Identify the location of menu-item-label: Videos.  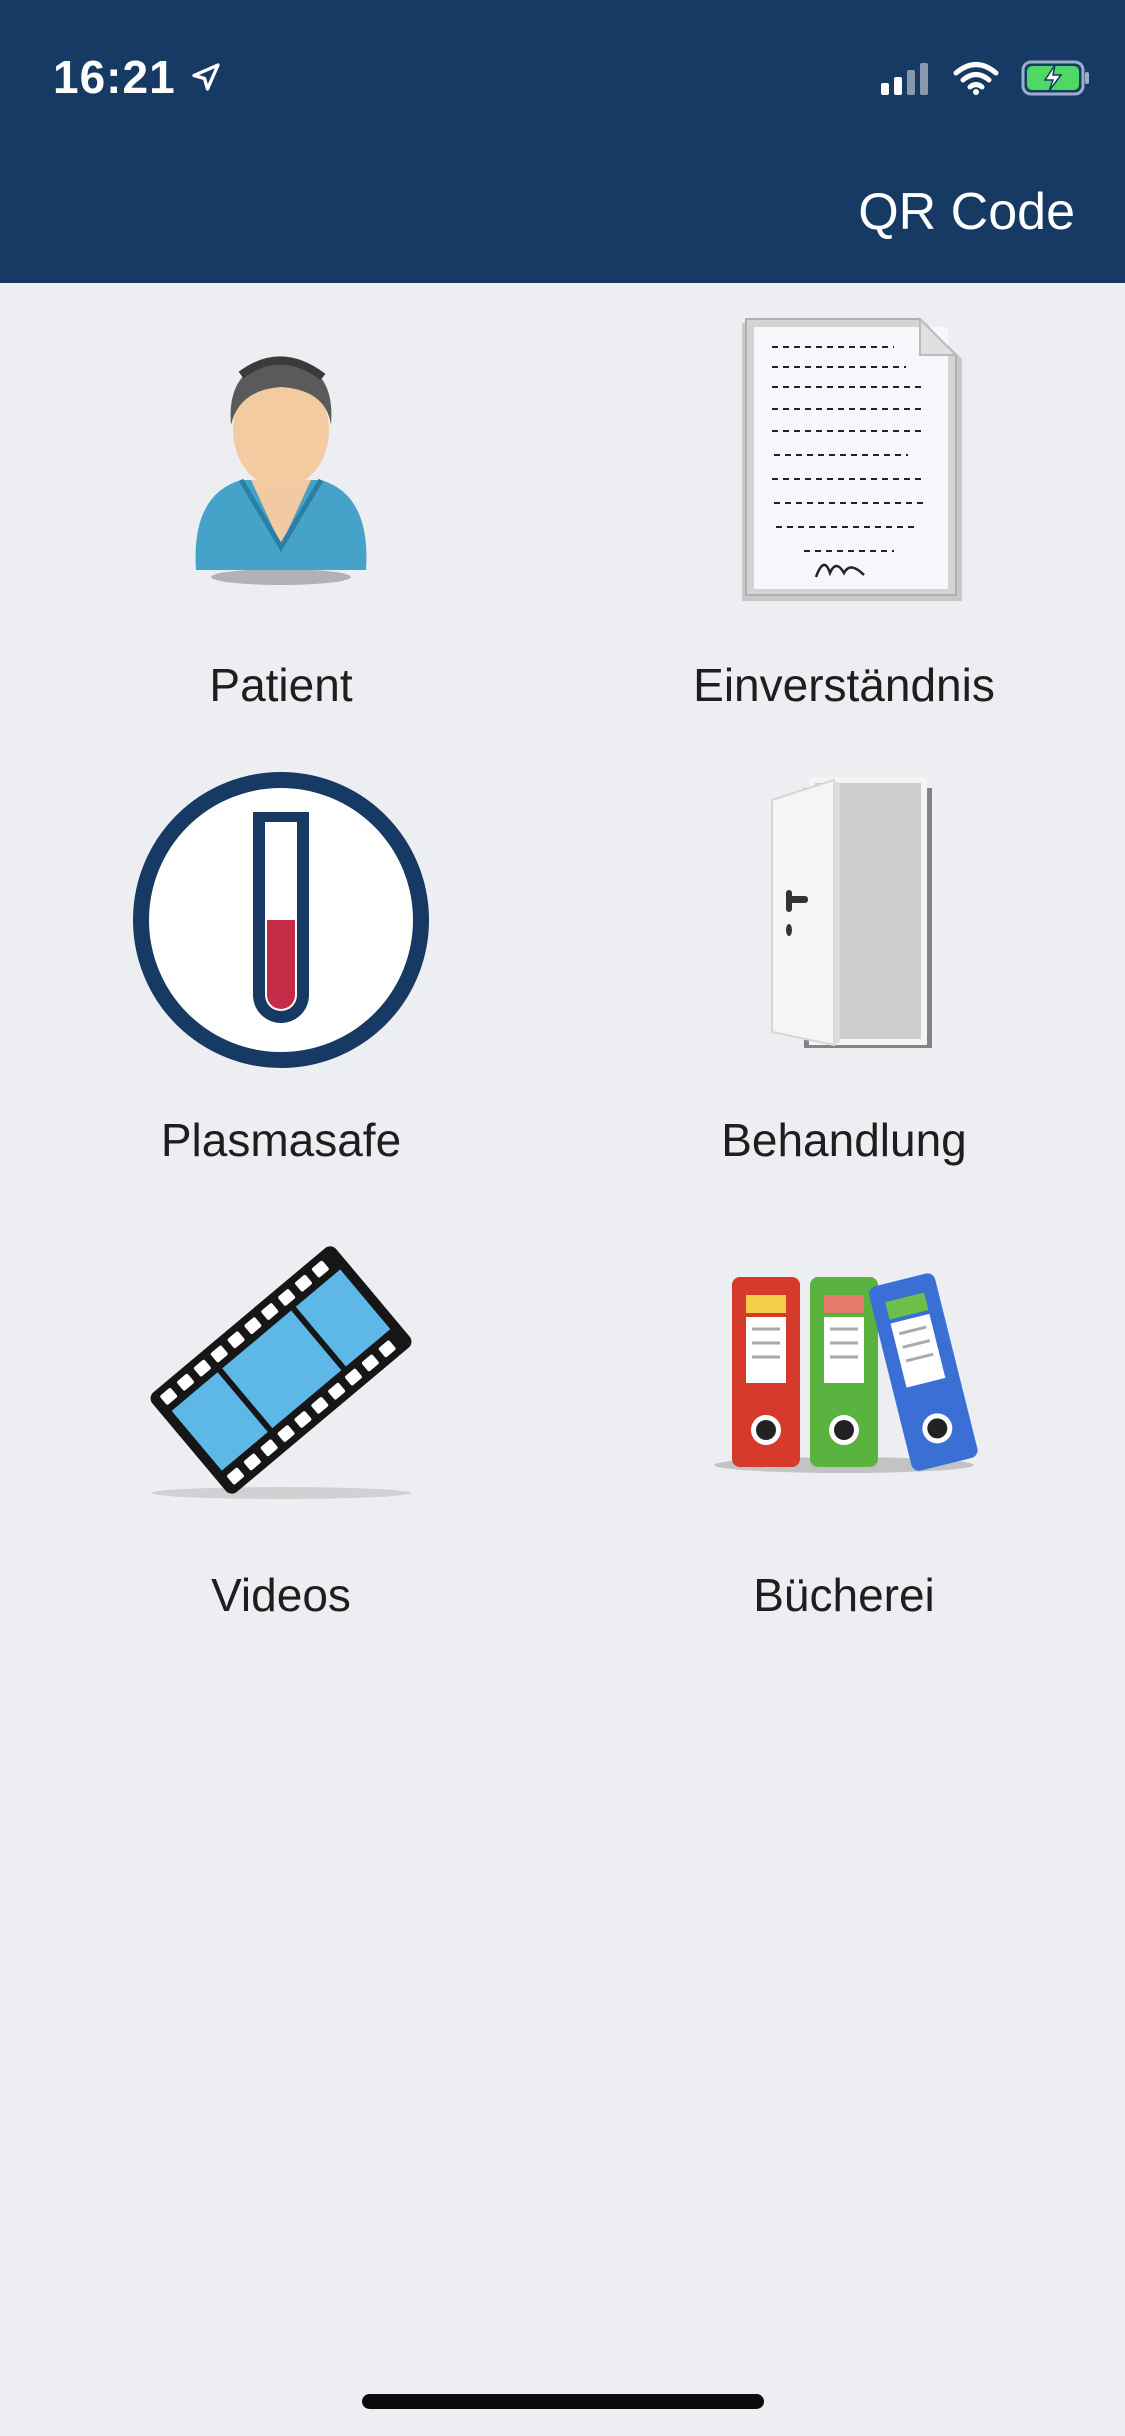
(281, 1595).